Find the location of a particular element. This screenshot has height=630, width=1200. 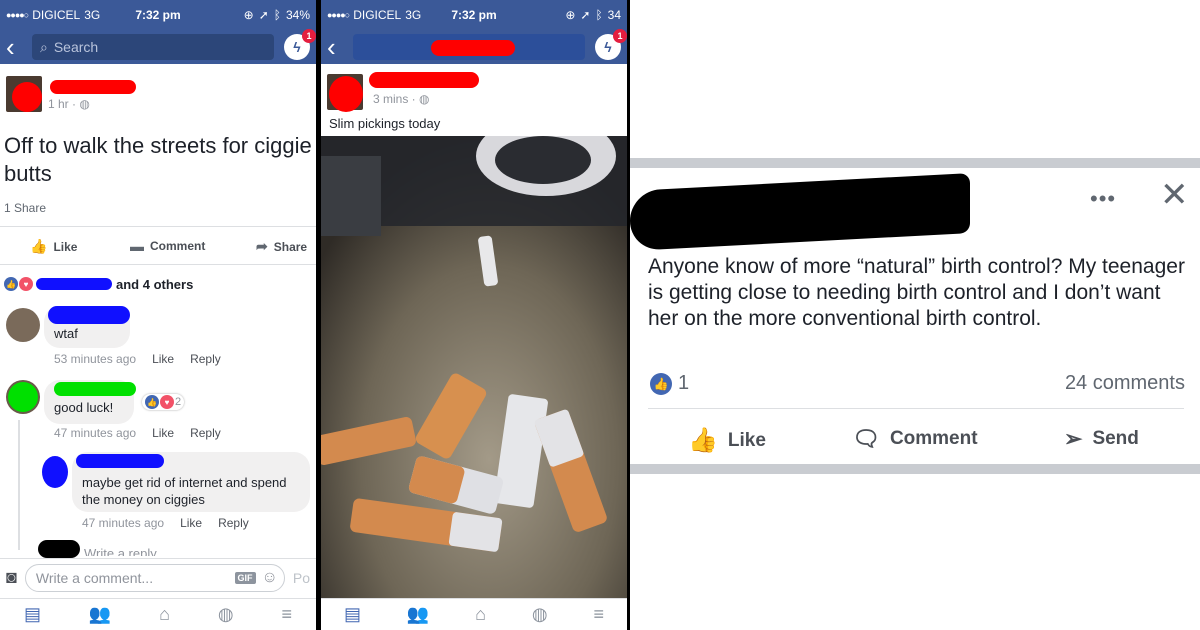

like-summary: 👍 1 is located at coordinates (669, 383).